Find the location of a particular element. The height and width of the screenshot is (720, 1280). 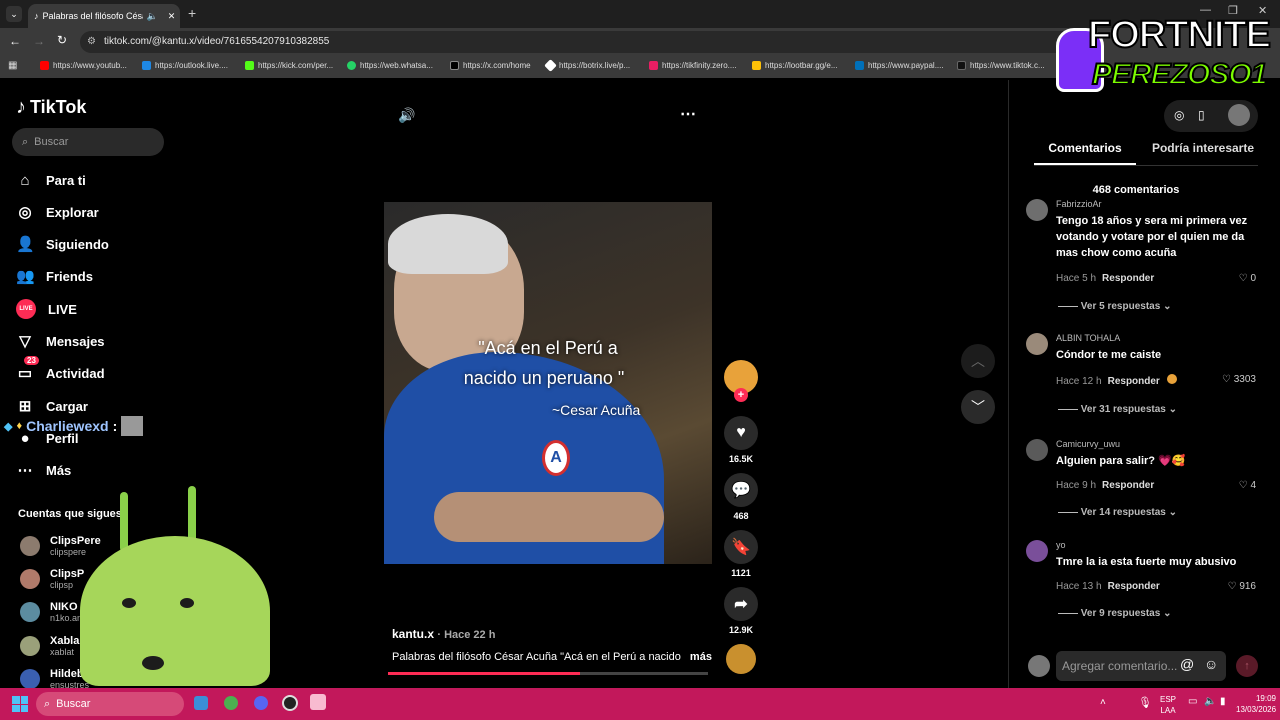

follow-plus-icon: + is located at coordinates (741, 395).